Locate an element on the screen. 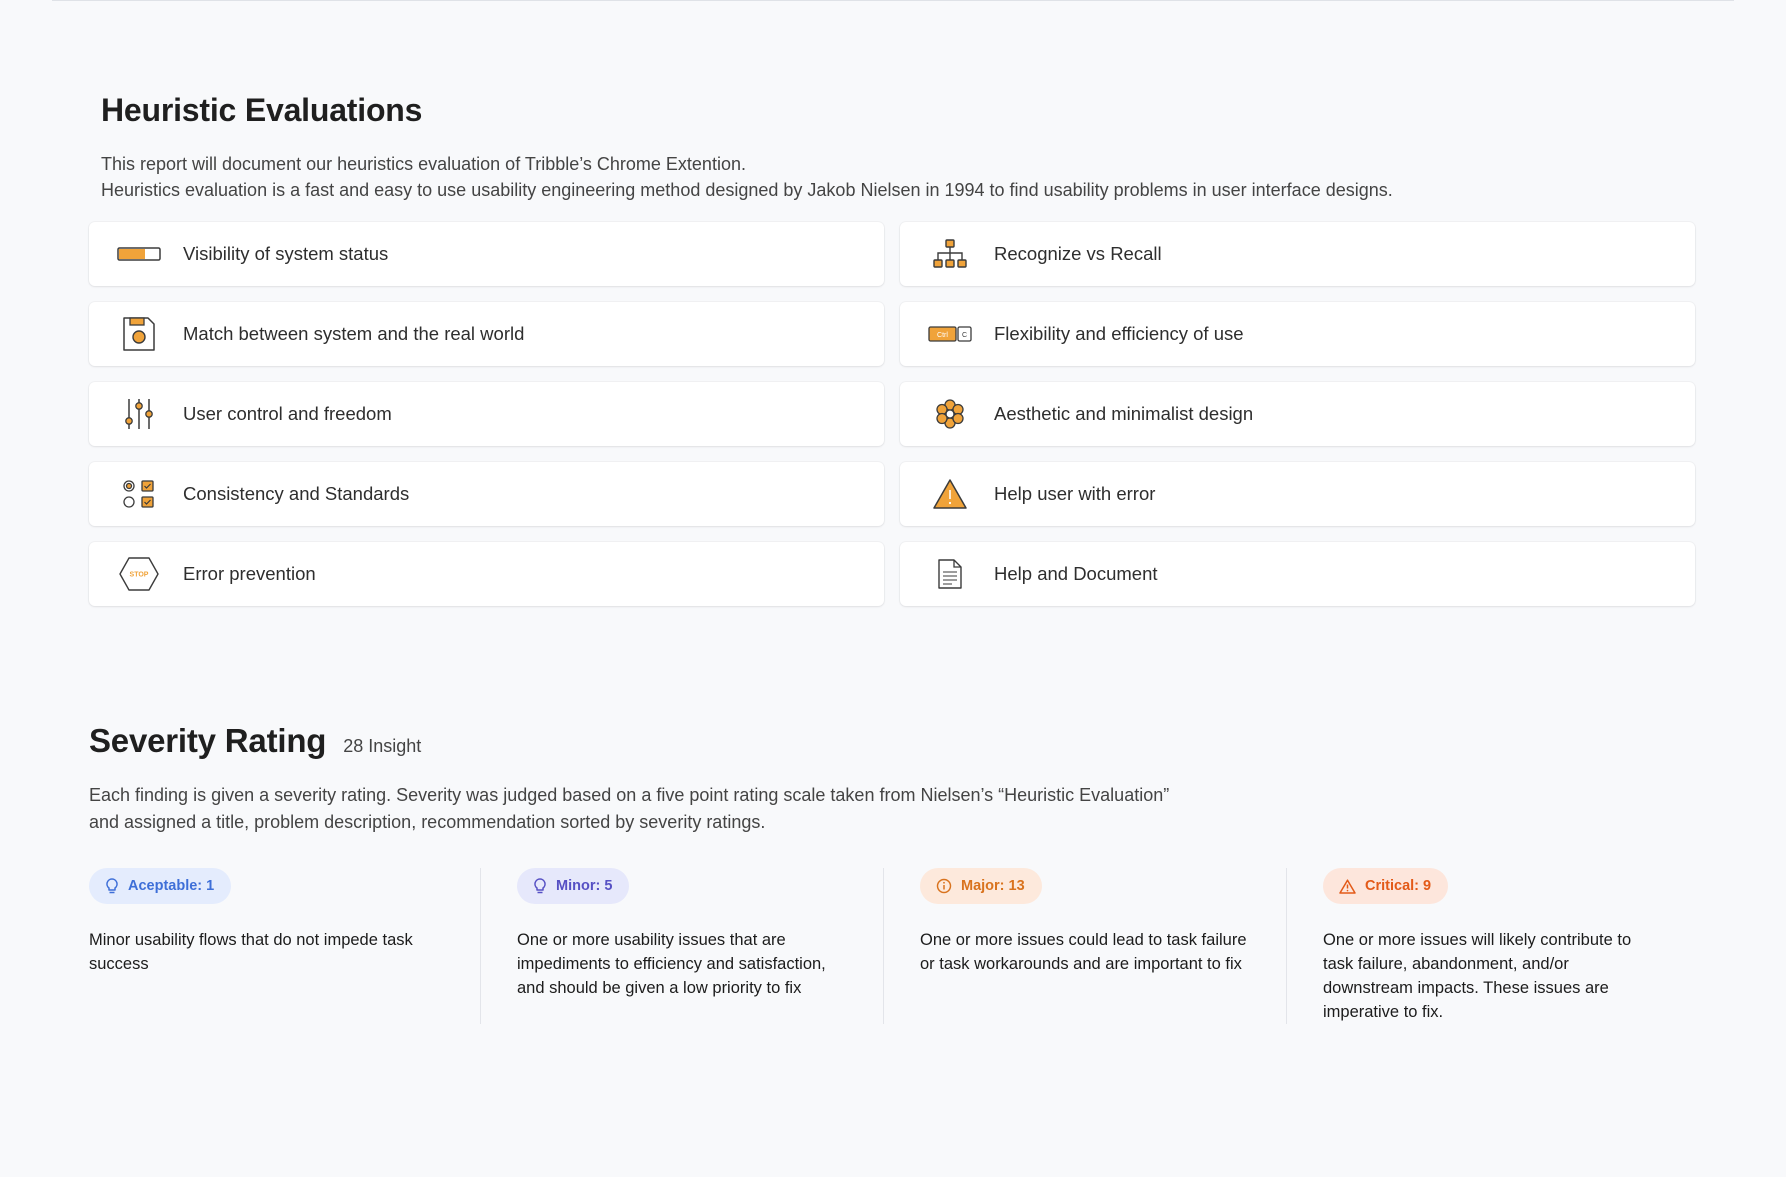  heuristics-title: Heuristic Evaluations is located at coordinates (262, 110).